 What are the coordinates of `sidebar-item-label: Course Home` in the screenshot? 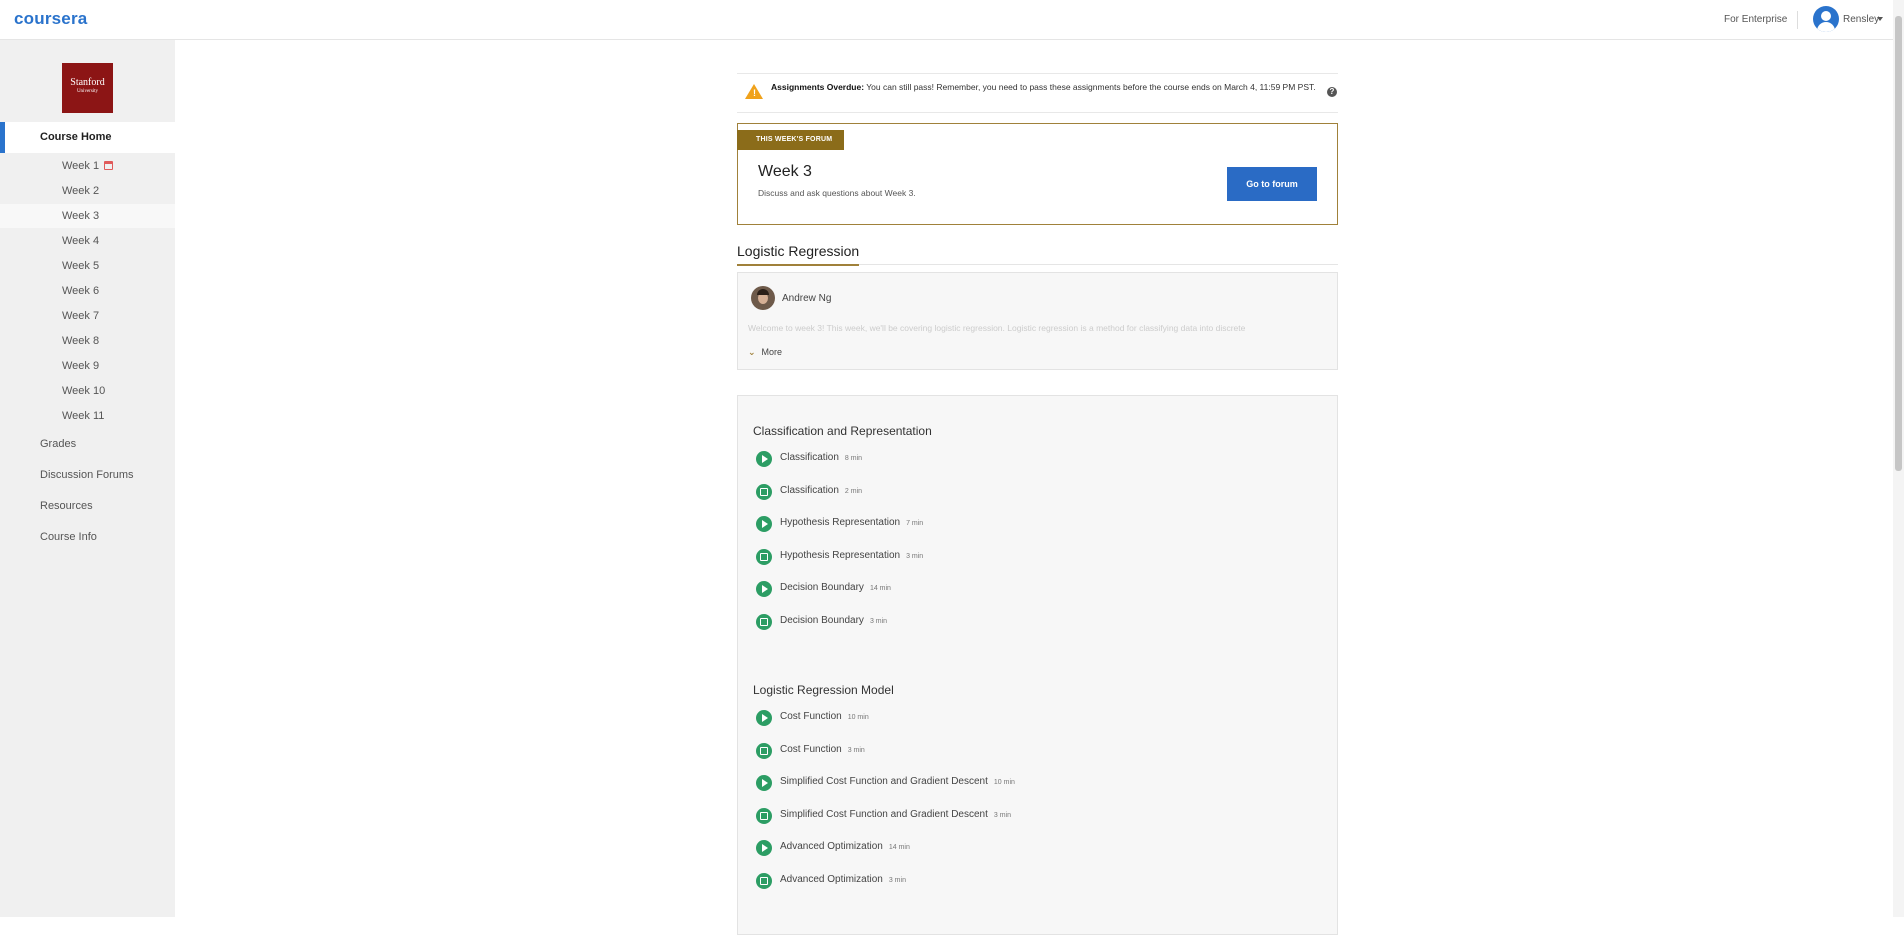 It's located at (76, 137).